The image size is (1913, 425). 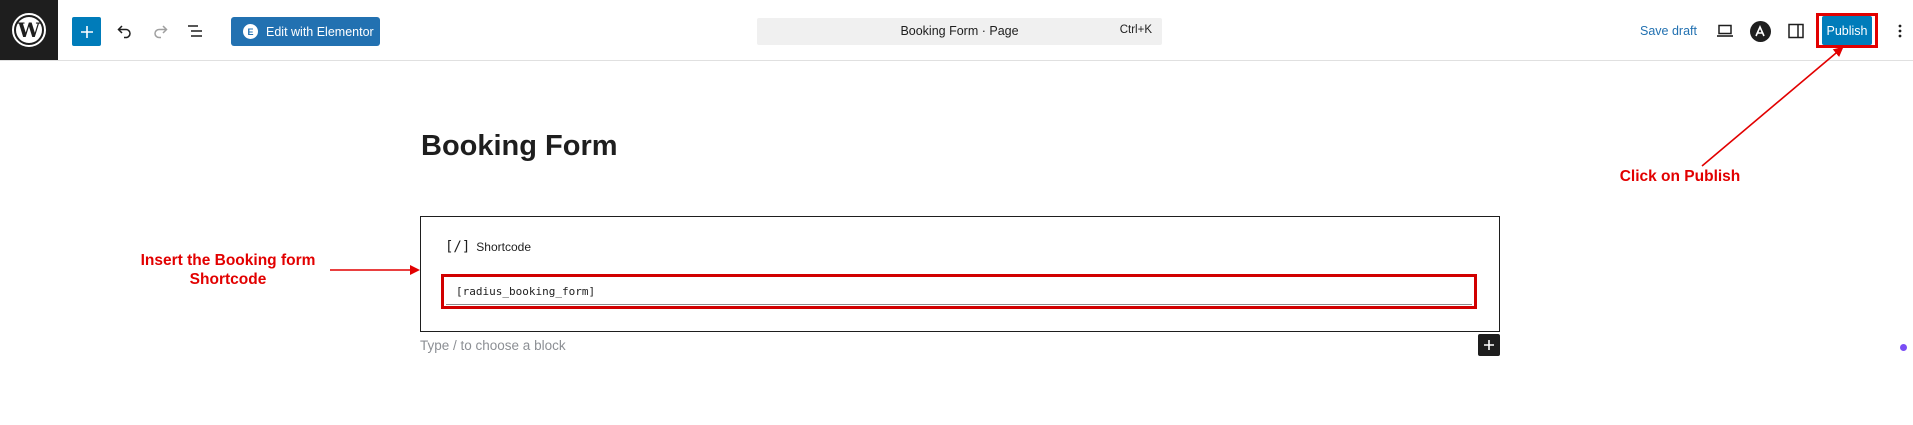 I want to click on settings-sidebar-button, so click(x=1796, y=31).